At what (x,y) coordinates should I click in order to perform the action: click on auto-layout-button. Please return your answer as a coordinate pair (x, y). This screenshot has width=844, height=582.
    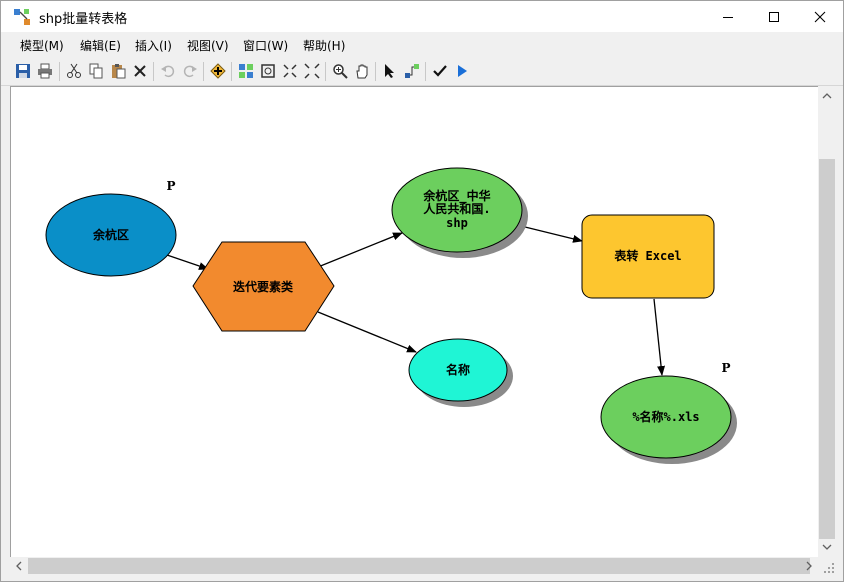
    Looking at the image, I should click on (246, 71).